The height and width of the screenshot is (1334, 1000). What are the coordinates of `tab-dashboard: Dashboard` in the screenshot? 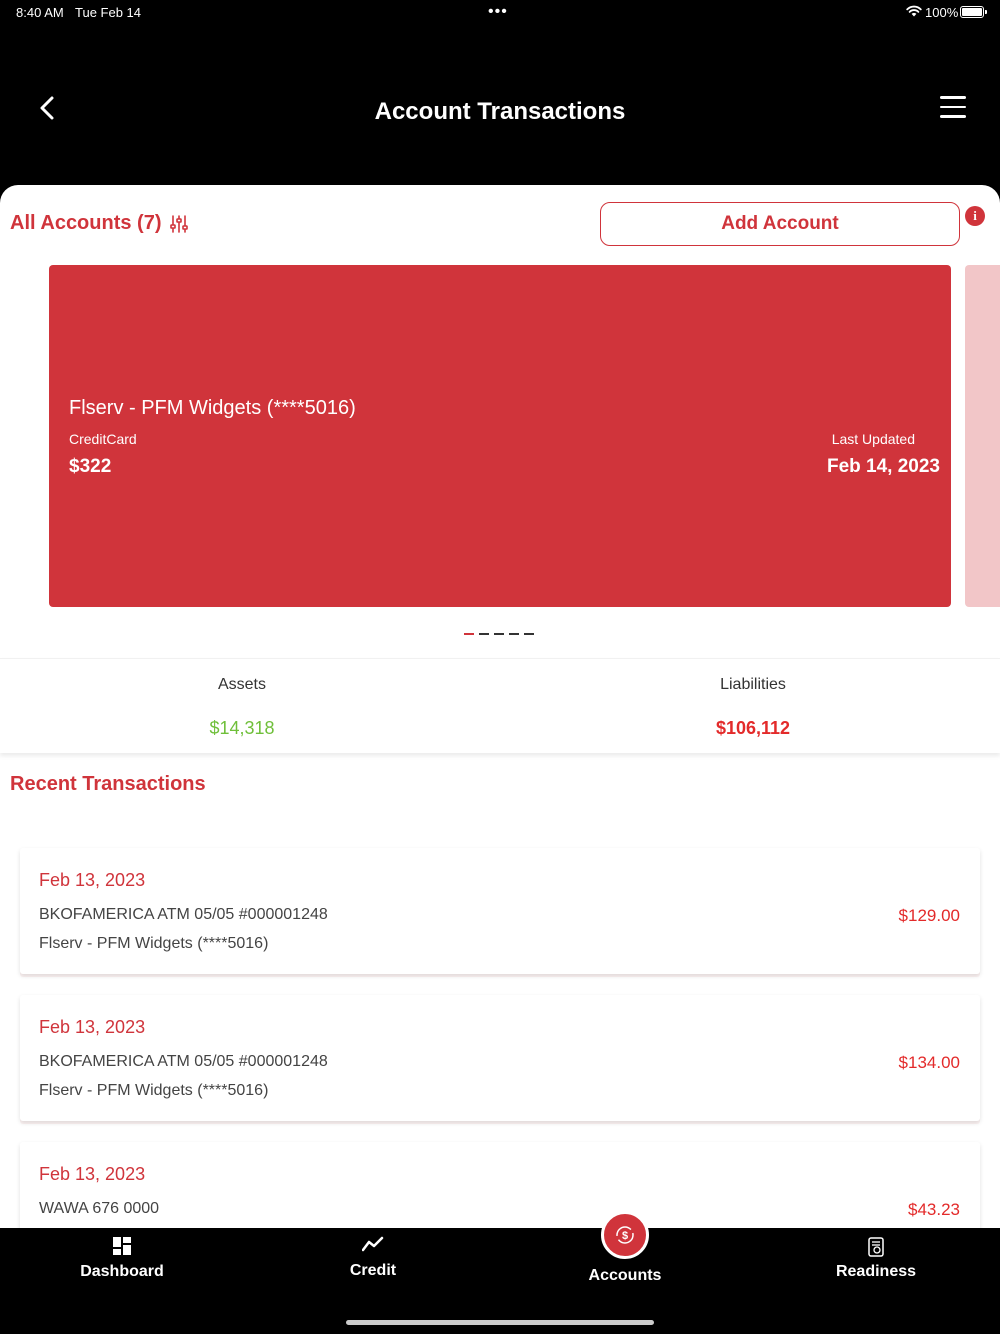 It's located at (123, 1268).